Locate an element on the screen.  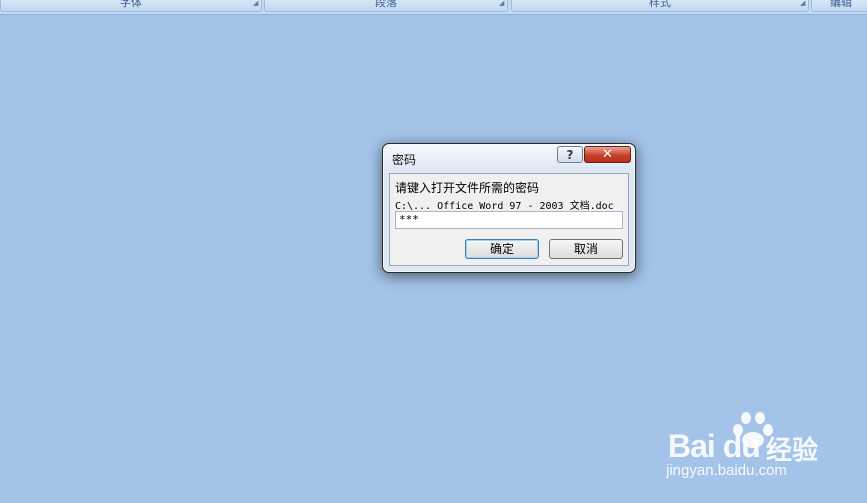
ribbon-group-labels: 字体 ◢ 段落 ◢ 样式 ◢ 编辑 is located at coordinates (433, 7).